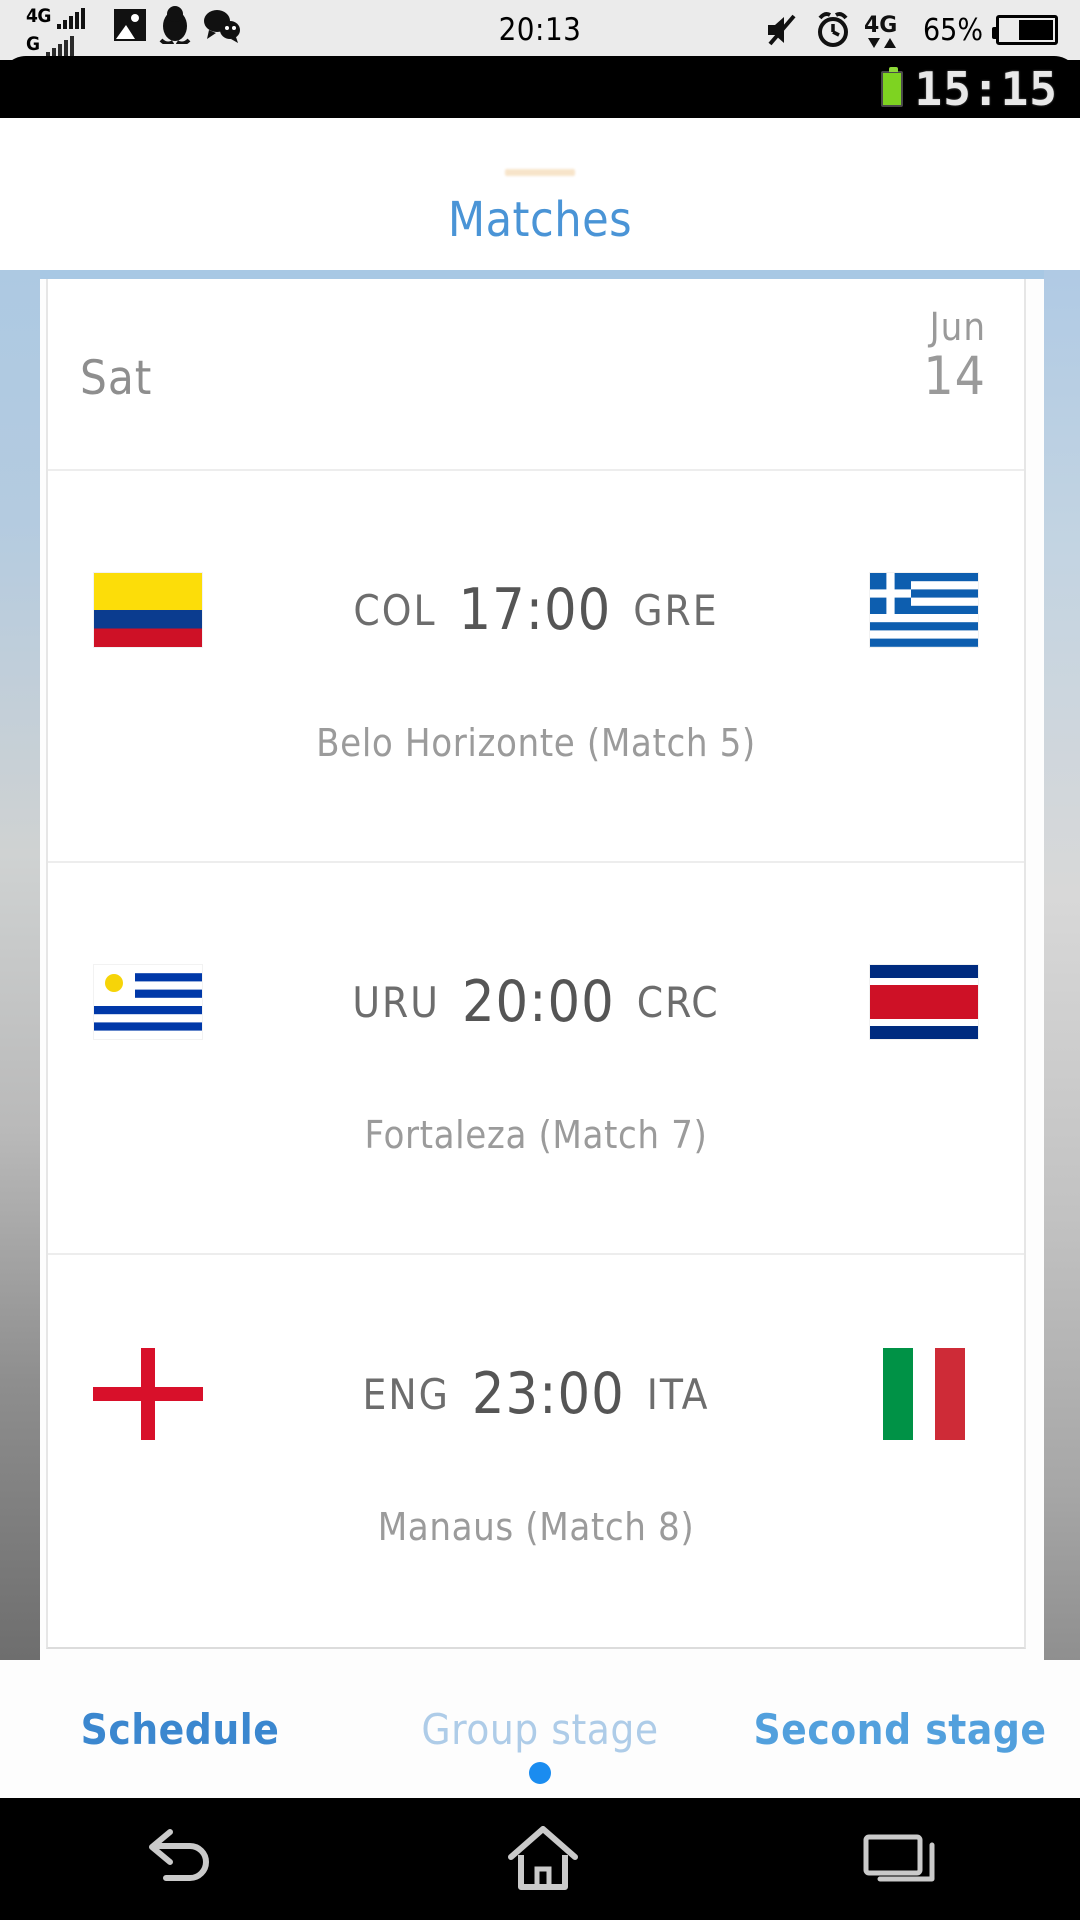 The height and width of the screenshot is (1920, 1080). I want to click on date-month-day: Jun 14, so click(954, 356).